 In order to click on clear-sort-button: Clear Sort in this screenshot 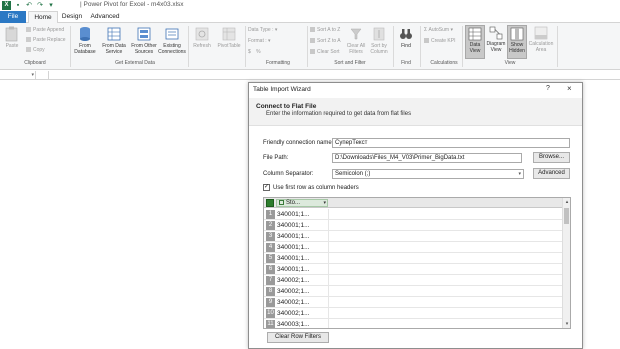, I will do `click(325, 52)`.